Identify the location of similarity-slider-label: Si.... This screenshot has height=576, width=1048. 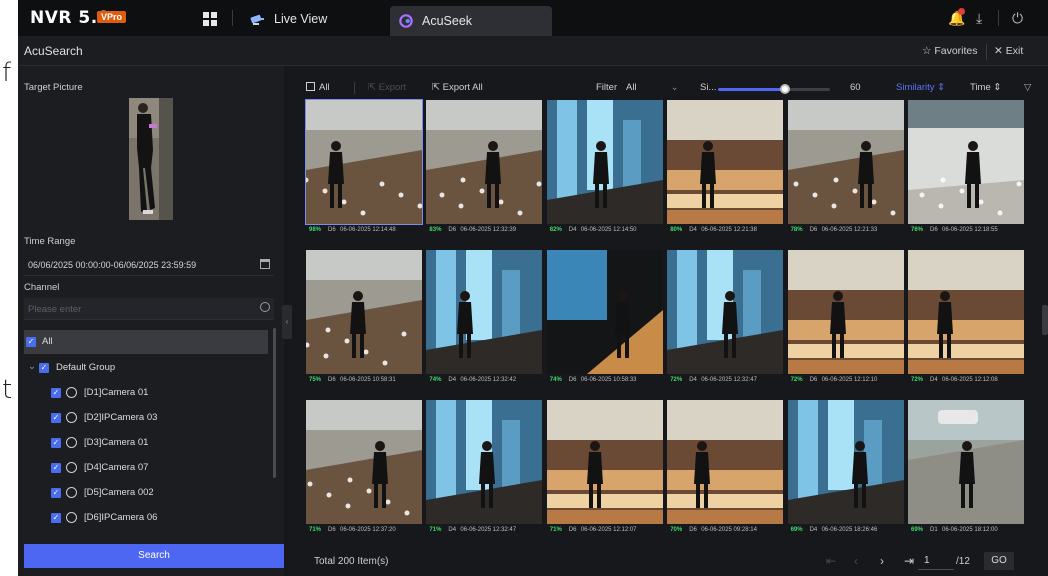
(708, 87).